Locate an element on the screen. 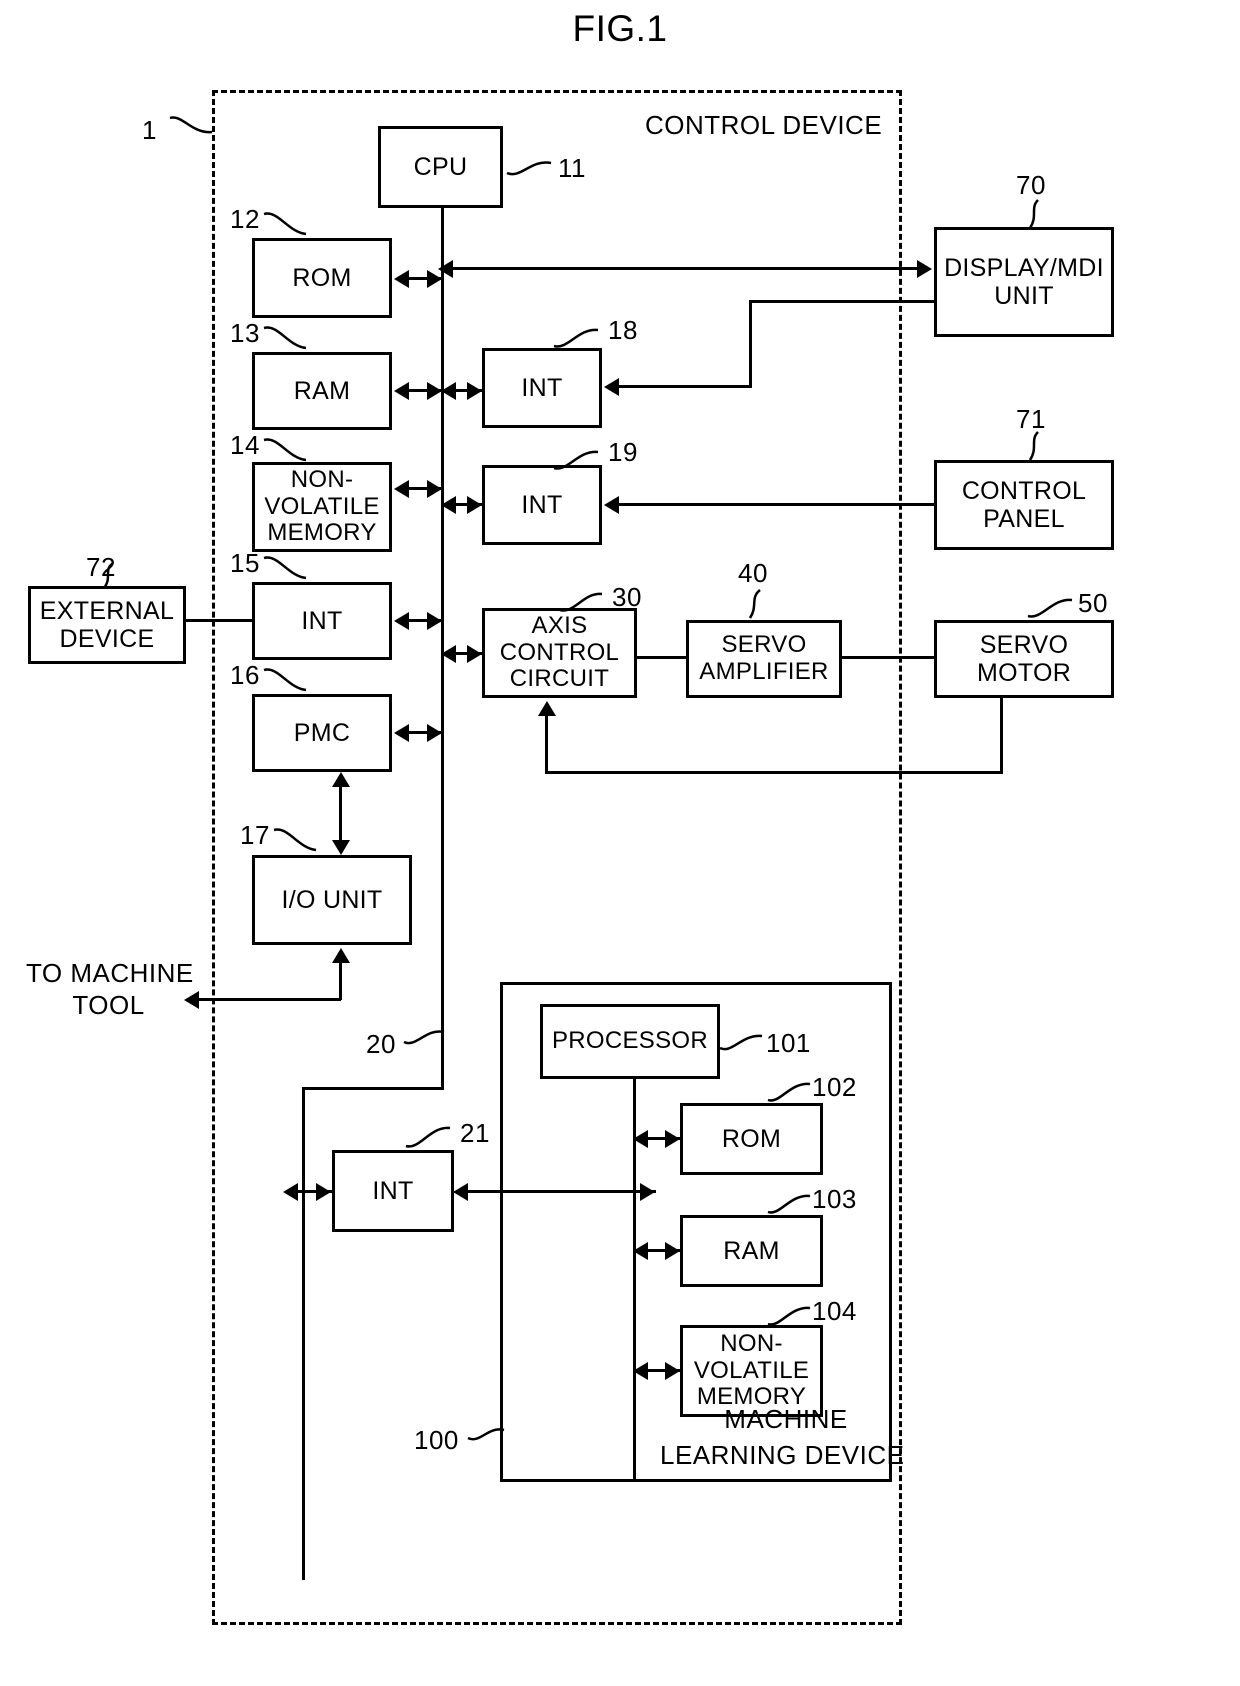  arrow-ml-ram-right is located at coordinates (672, 1251).